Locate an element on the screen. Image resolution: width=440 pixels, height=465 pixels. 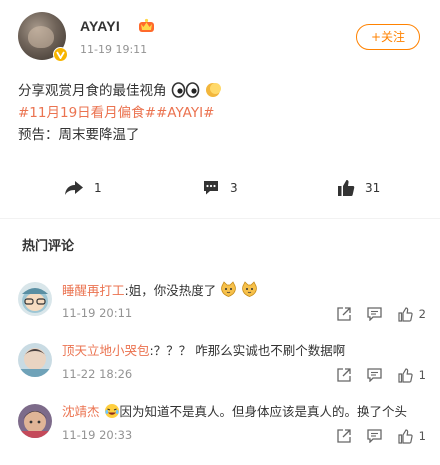
repost-icon is located at coordinates (74, 188).